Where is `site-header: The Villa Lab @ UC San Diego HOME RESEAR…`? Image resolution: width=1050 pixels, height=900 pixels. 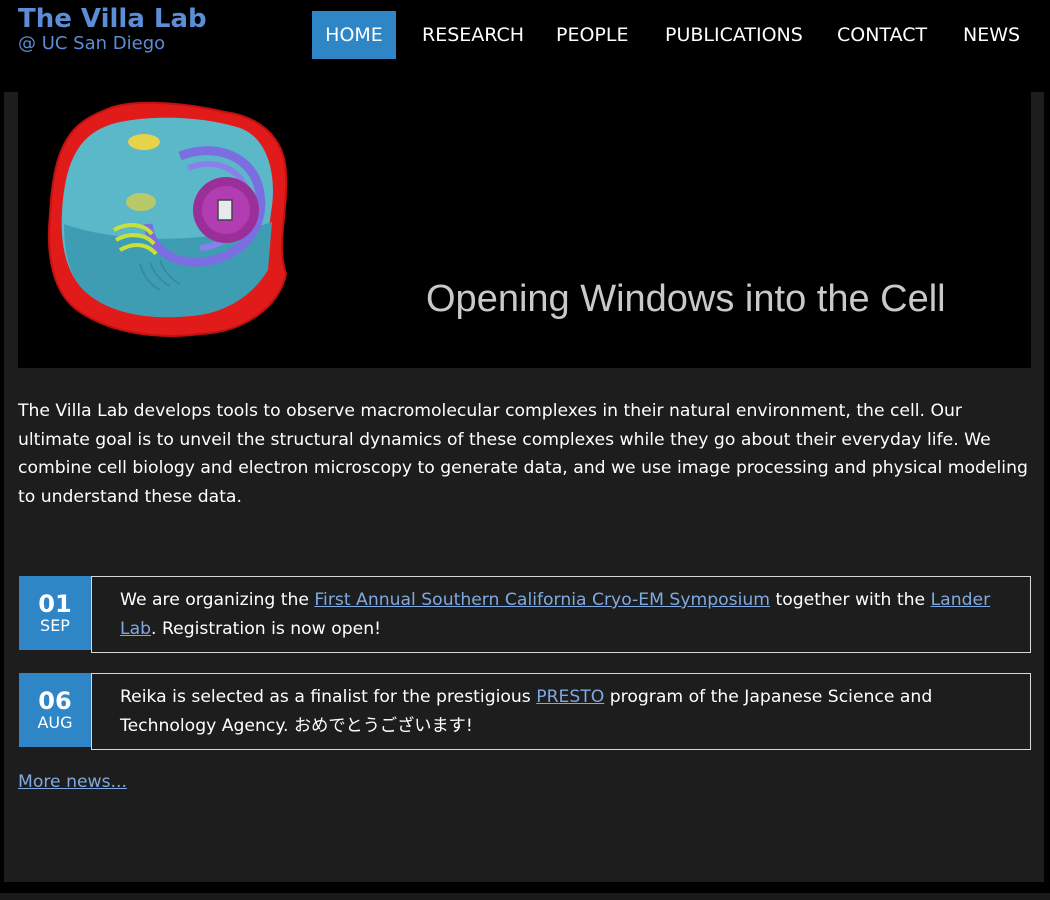
site-header: The Villa Lab @ UC San Diego HOME RESEAR… is located at coordinates (525, 46).